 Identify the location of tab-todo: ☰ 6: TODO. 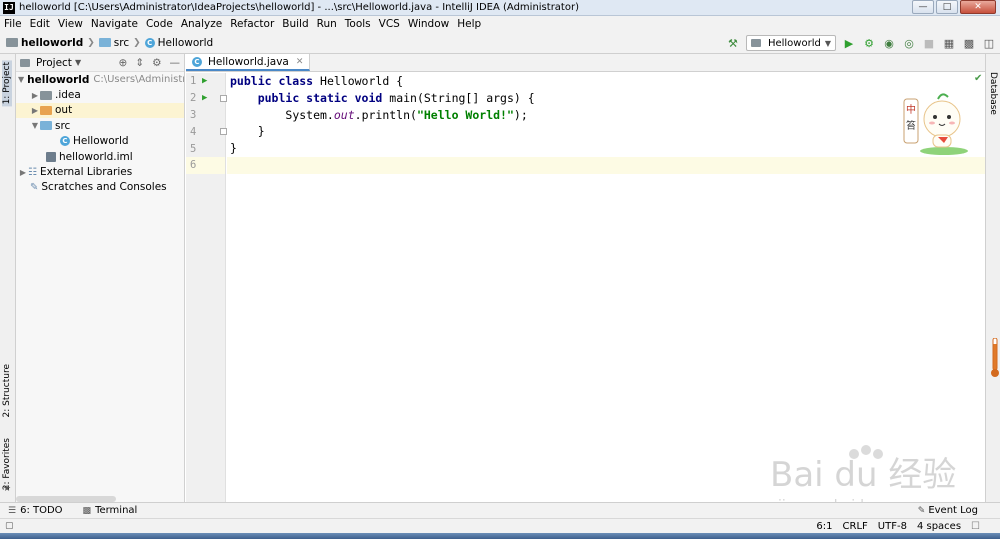
(35, 510).